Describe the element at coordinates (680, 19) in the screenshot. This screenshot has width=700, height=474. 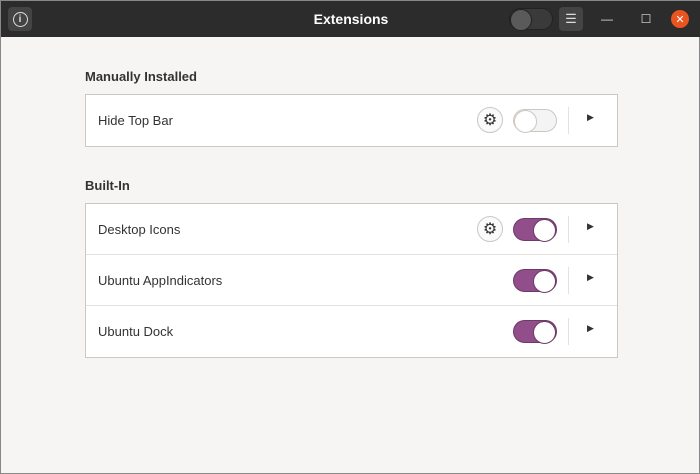
I see `close-button: ✕` at that location.